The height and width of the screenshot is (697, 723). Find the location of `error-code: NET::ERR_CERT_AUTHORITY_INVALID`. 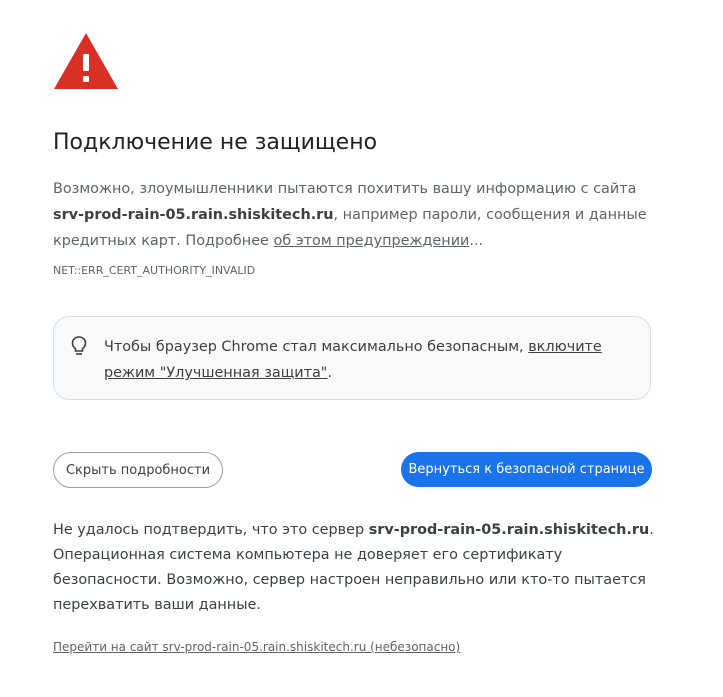

error-code: NET::ERR_CERT_AUTHORITY_INVALID is located at coordinates (154, 270).